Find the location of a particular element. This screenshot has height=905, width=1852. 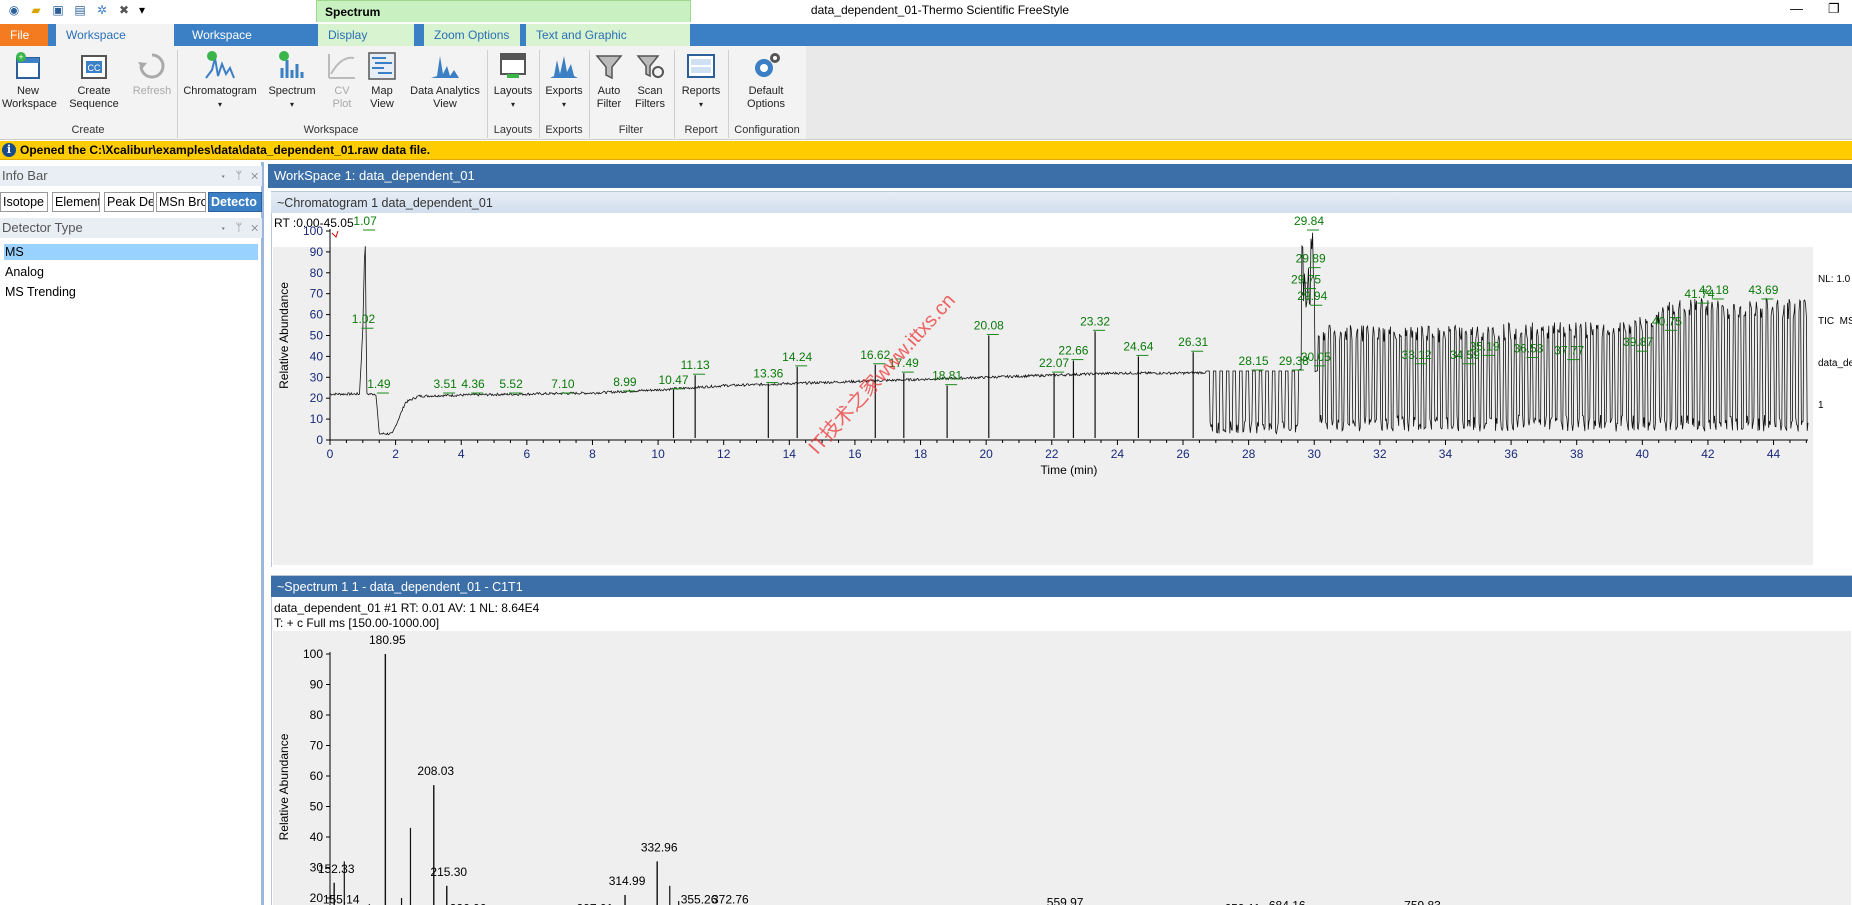

tab-peak-detection: Peak De is located at coordinates (129, 202).